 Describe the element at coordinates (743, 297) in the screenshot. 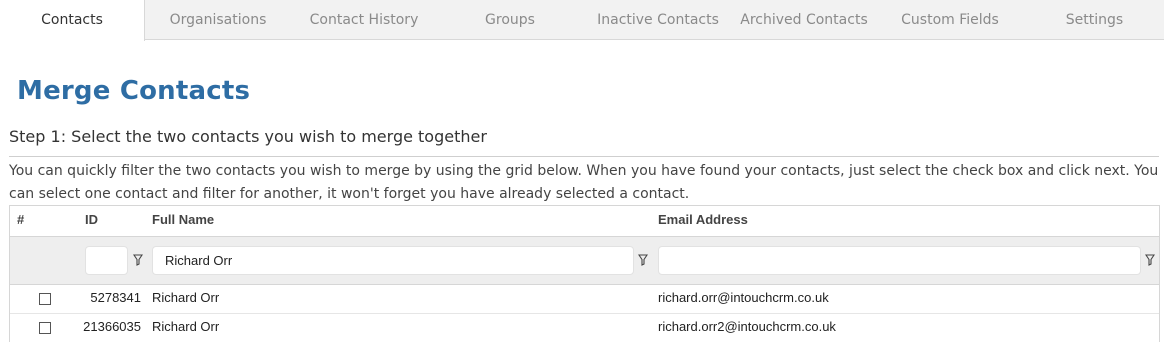

I see `contact-email: richard.orr@intouchcrm.co.uk` at that location.